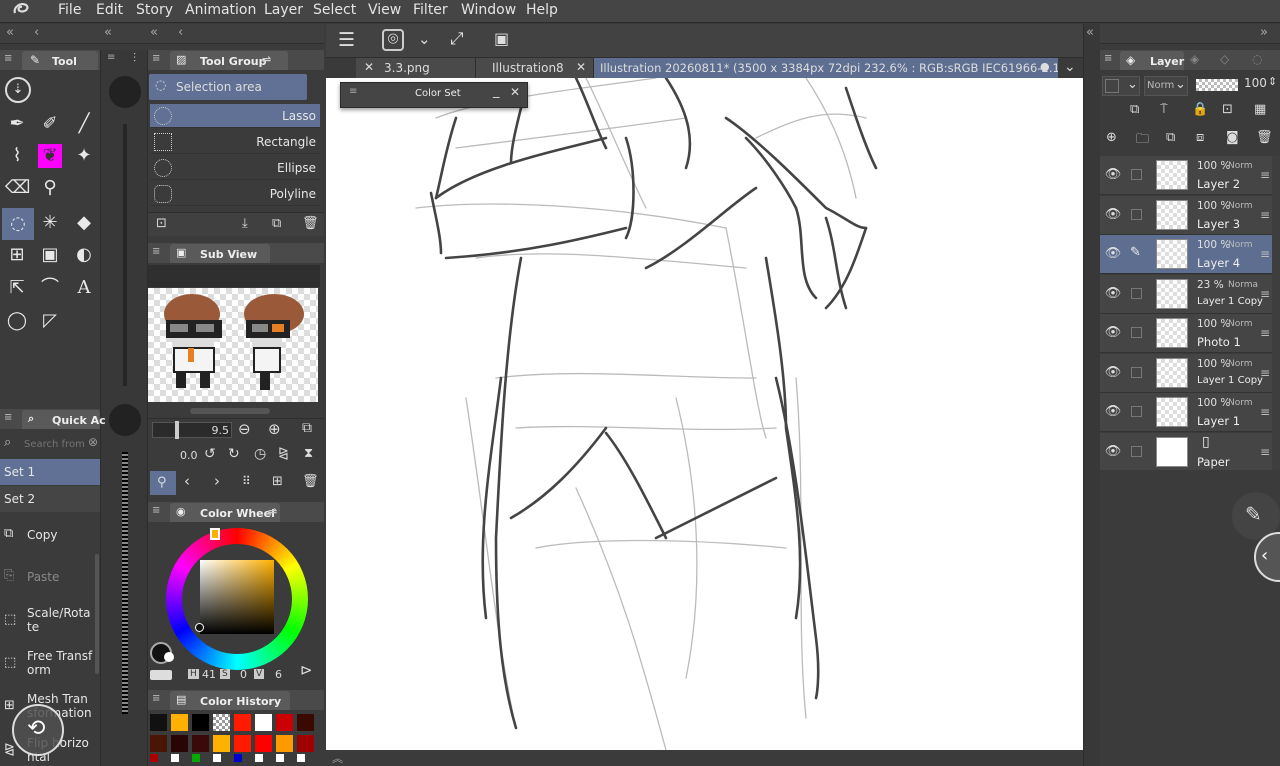  I want to click on rotate-left-icon: ↺, so click(210, 454).